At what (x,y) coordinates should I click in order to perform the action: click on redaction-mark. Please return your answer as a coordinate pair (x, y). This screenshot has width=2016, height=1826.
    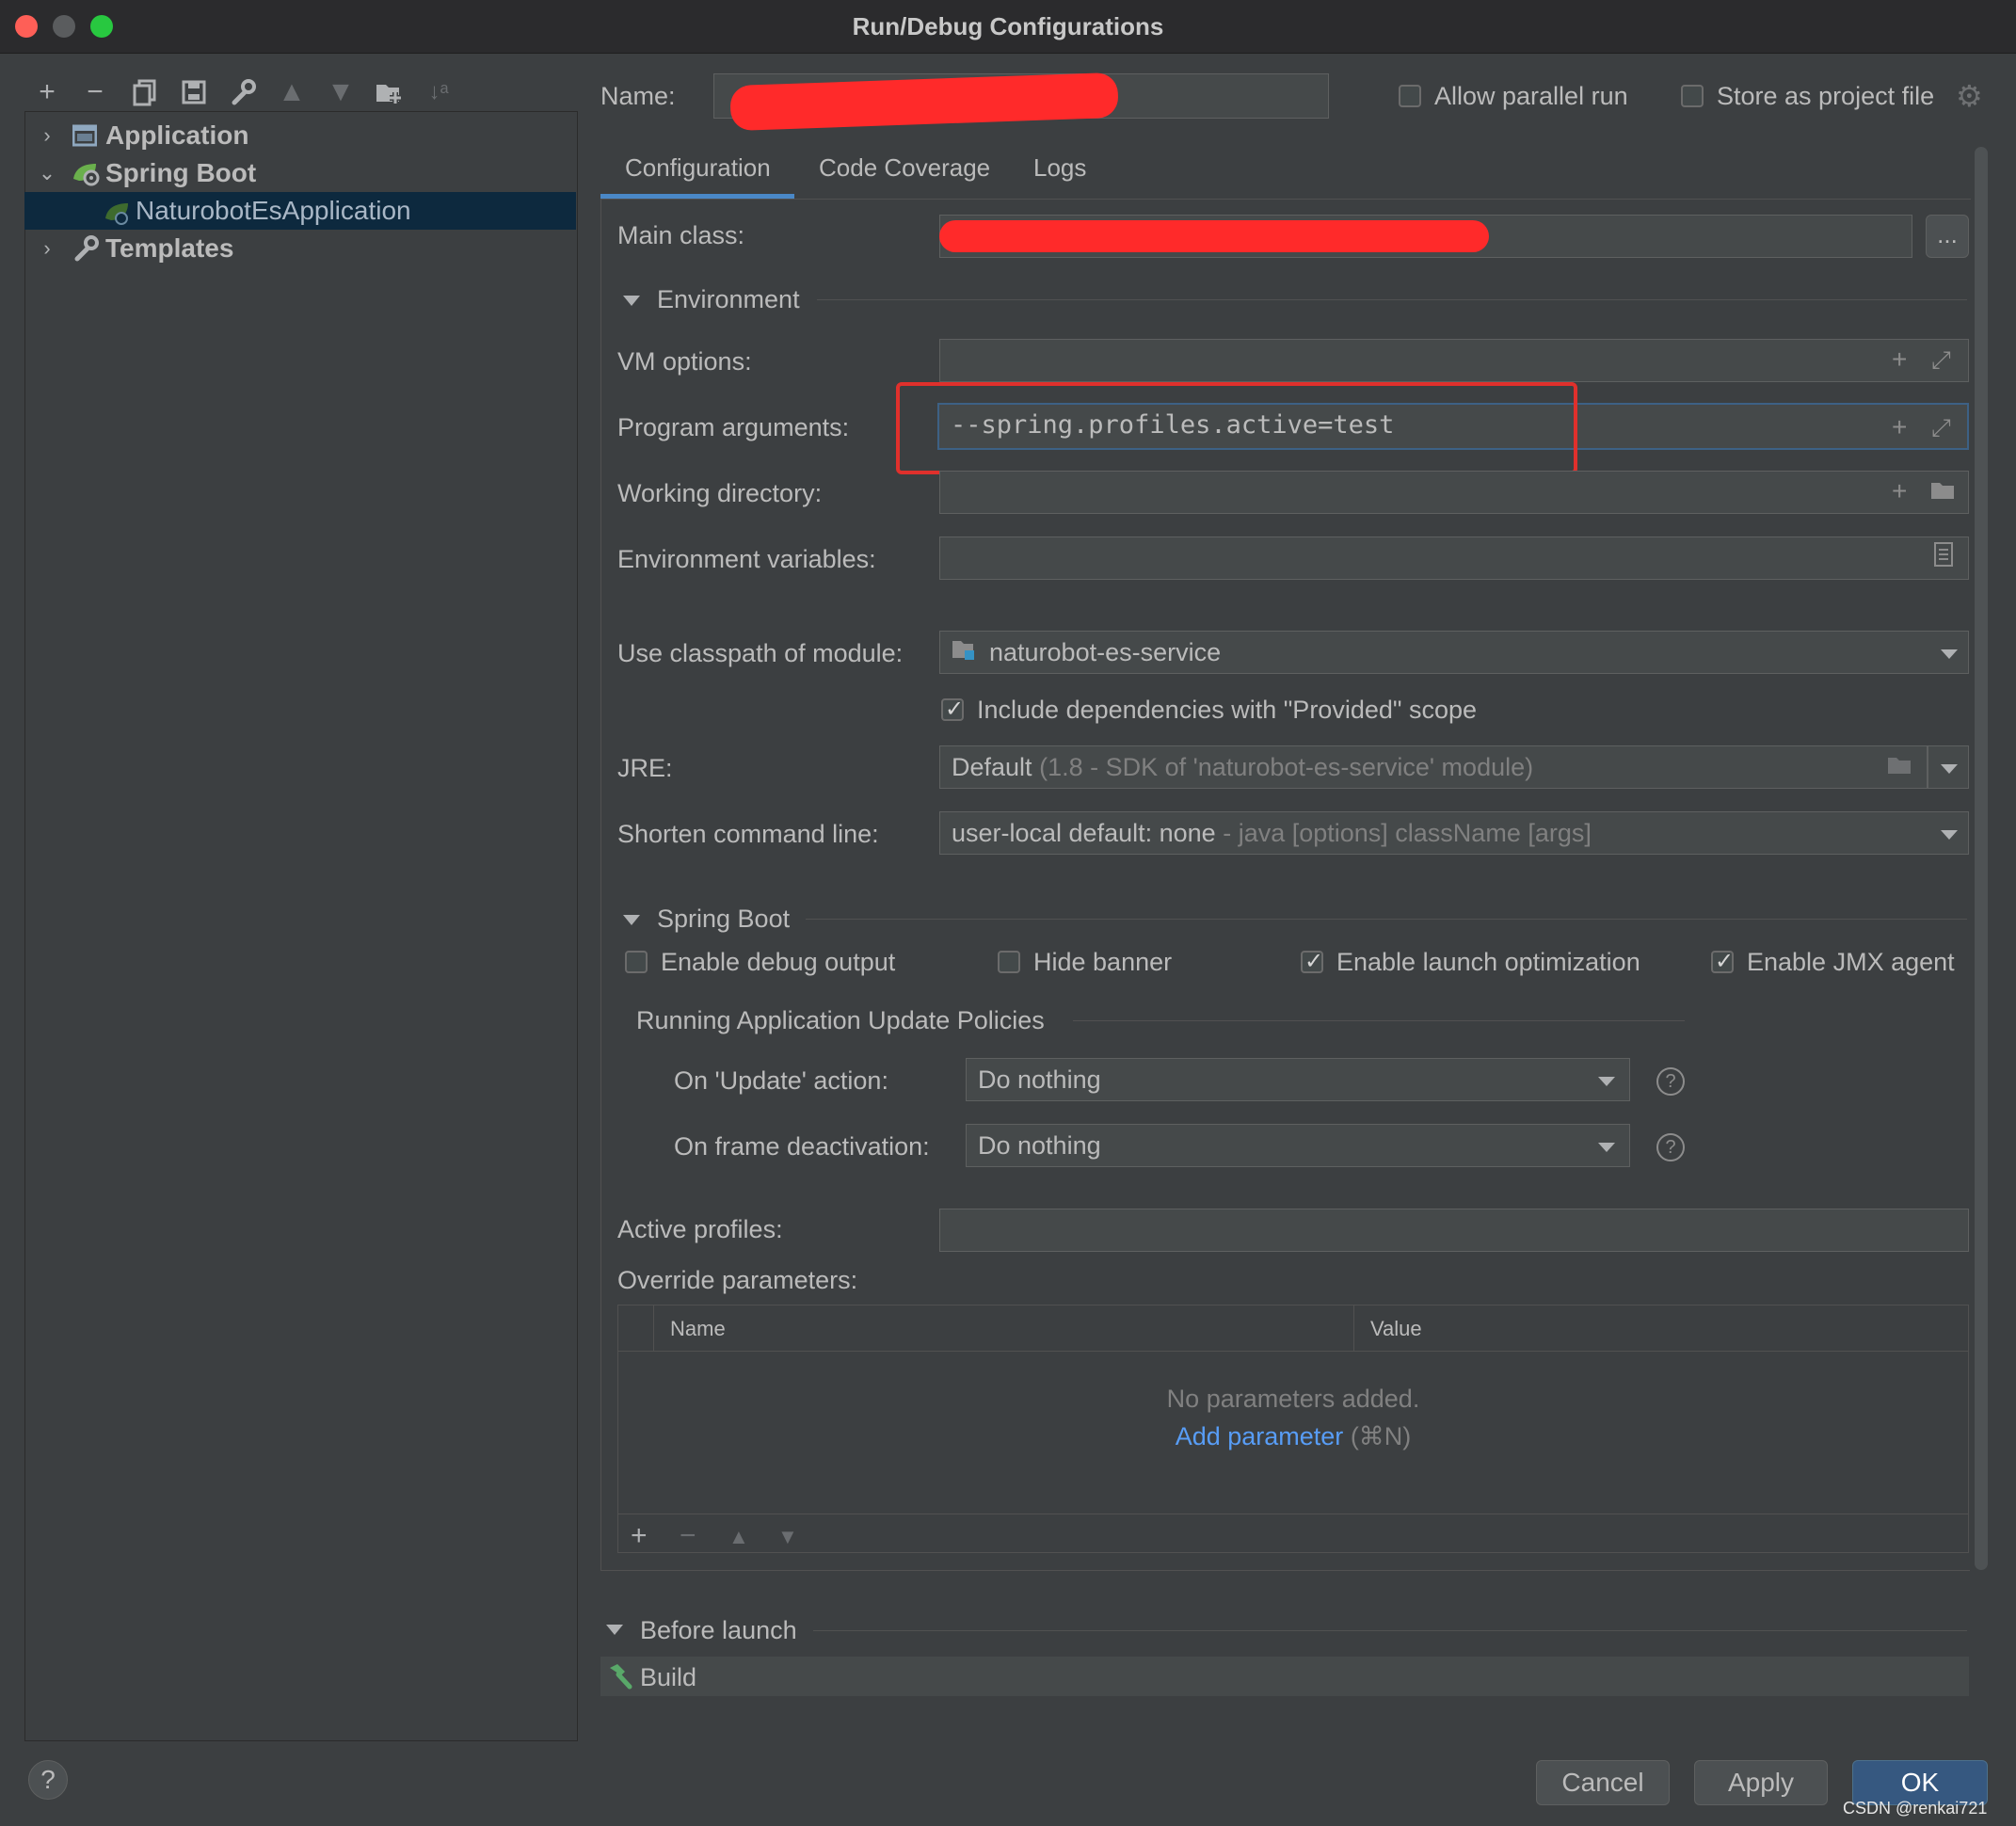
    Looking at the image, I should click on (1214, 236).